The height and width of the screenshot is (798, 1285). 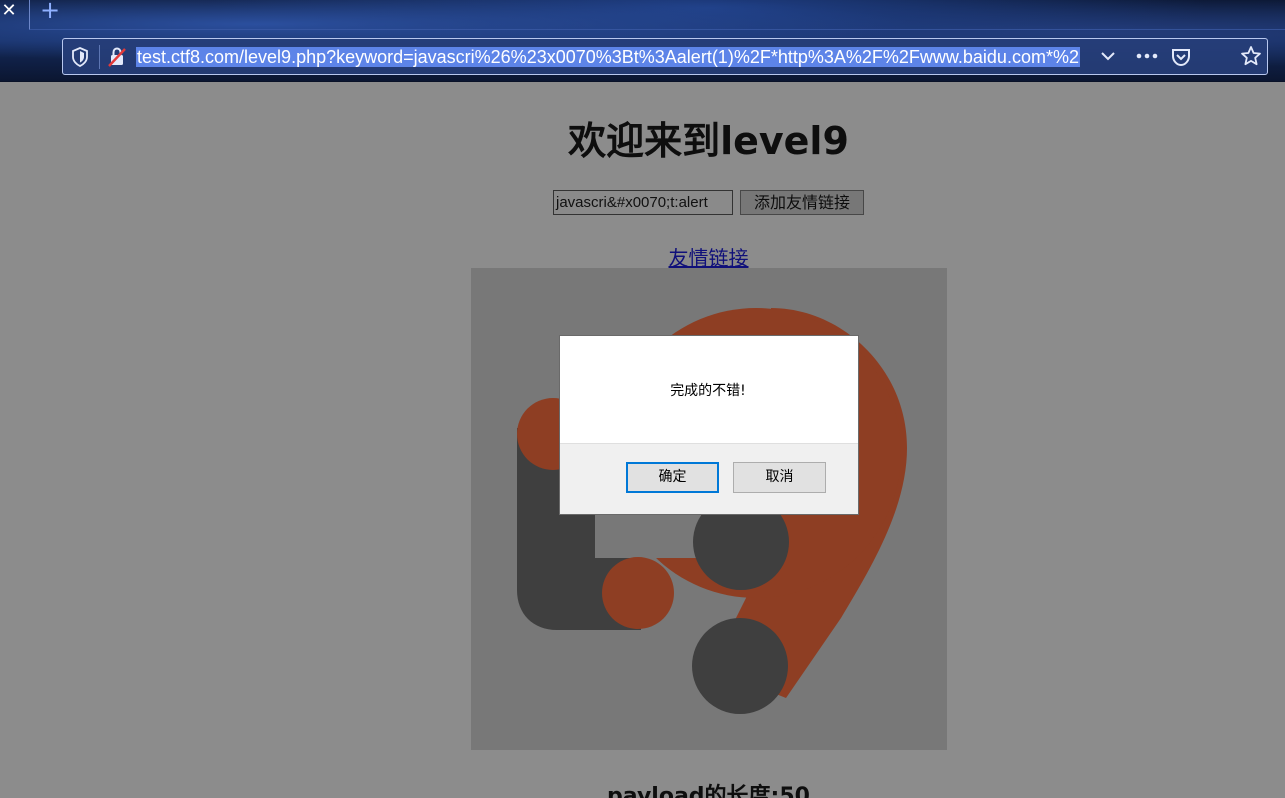 What do you see at coordinates (1181, 57) in the screenshot?
I see `pocket-icon` at bounding box center [1181, 57].